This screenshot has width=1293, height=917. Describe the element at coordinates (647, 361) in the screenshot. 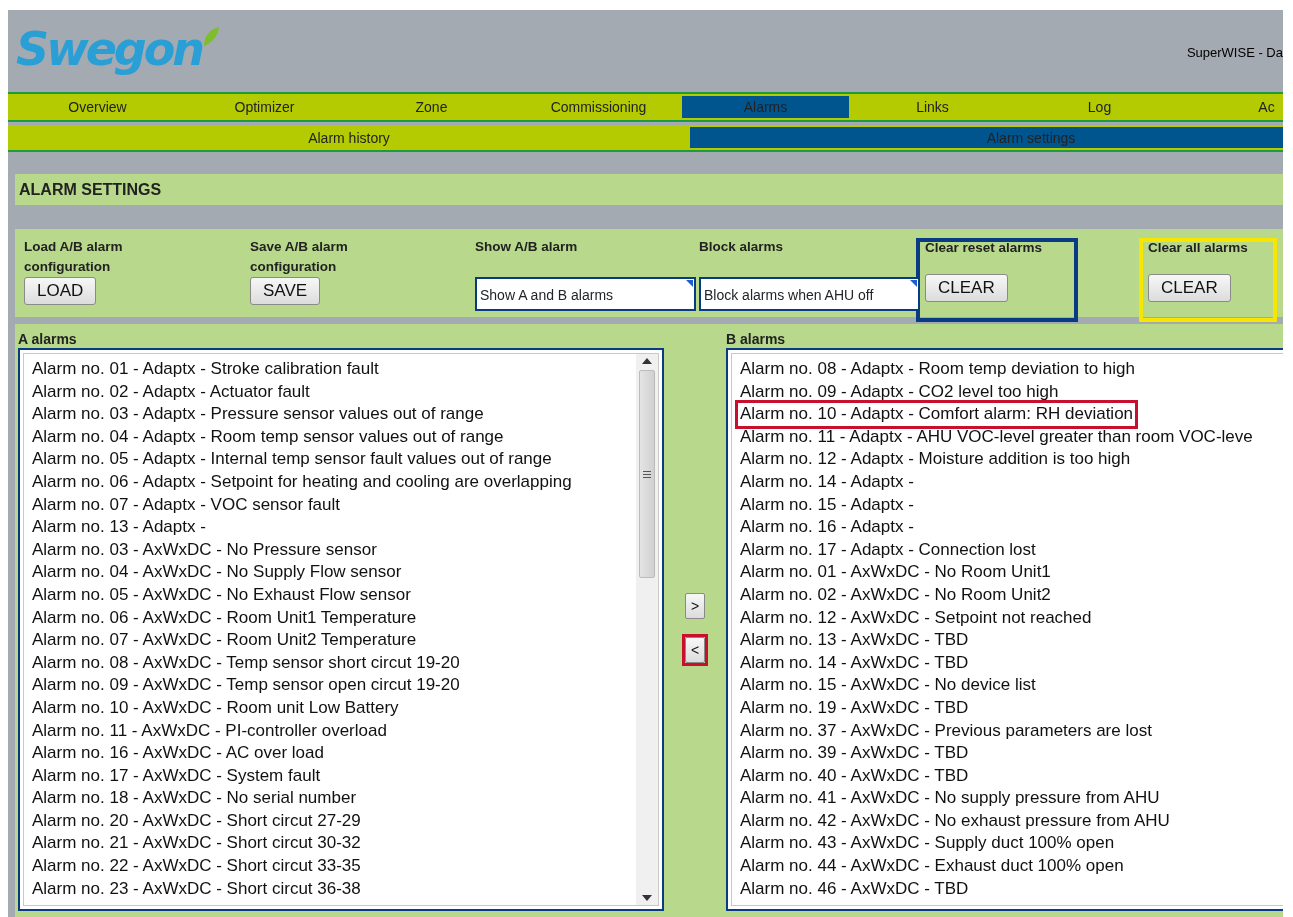

I see `scroll-up-icon` at that location.